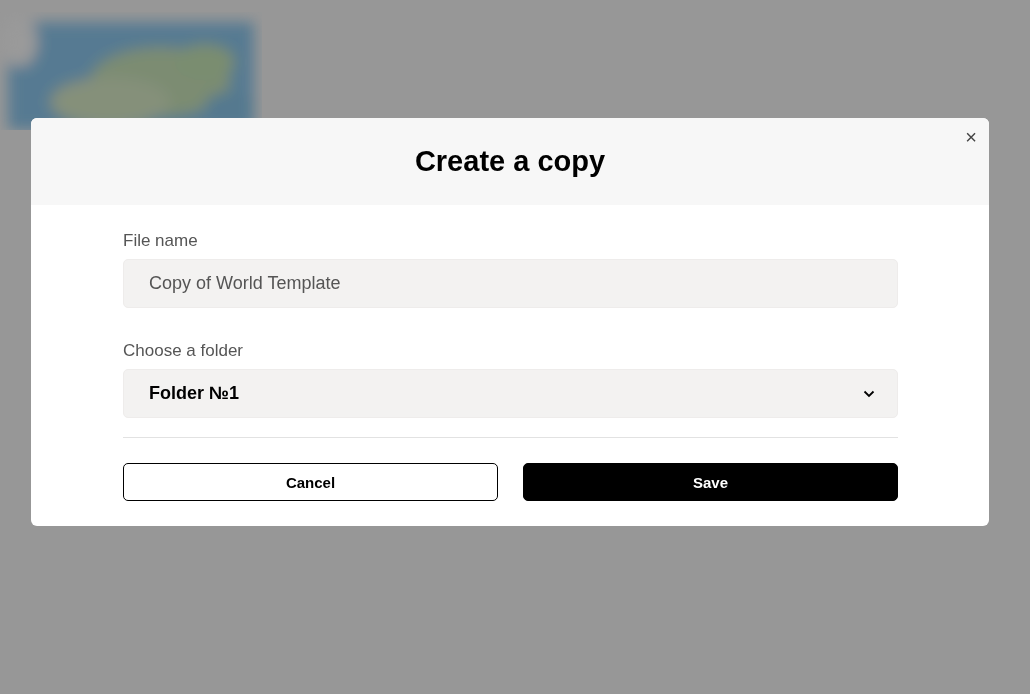  Describe the element at coordinates (710, 482) in the screenshot. I see `save-button: Save` at that location.